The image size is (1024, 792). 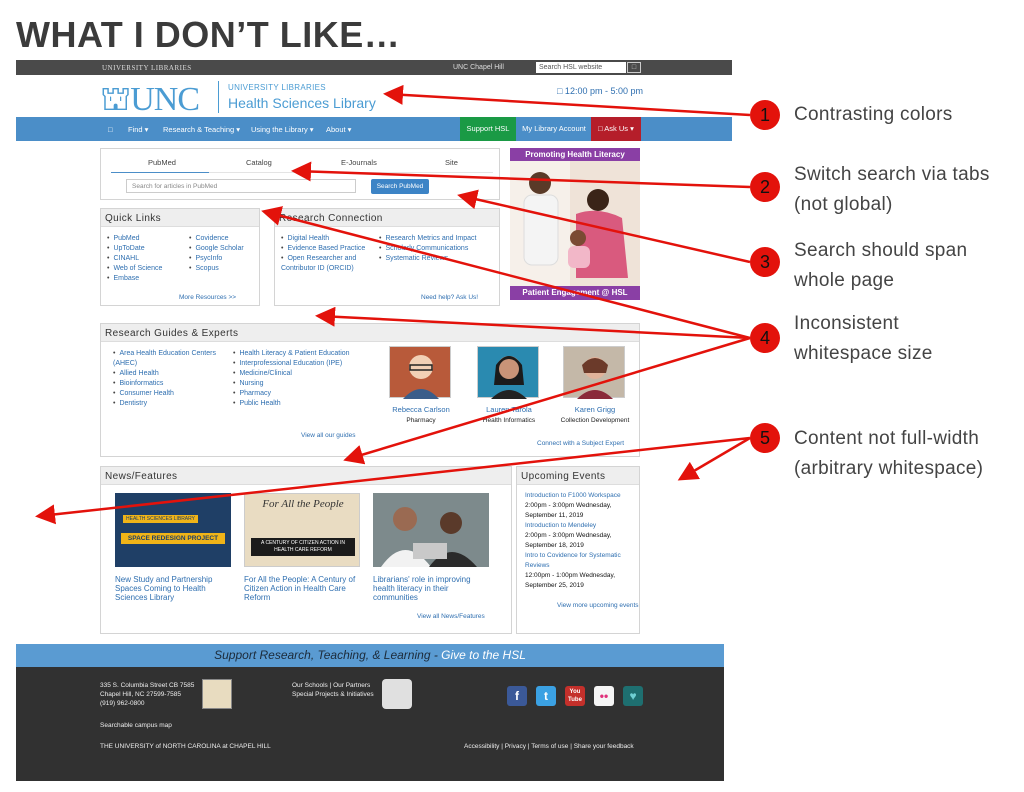 I want to click on more-resources-link: More Resources >>, so click(x=207, y=297).